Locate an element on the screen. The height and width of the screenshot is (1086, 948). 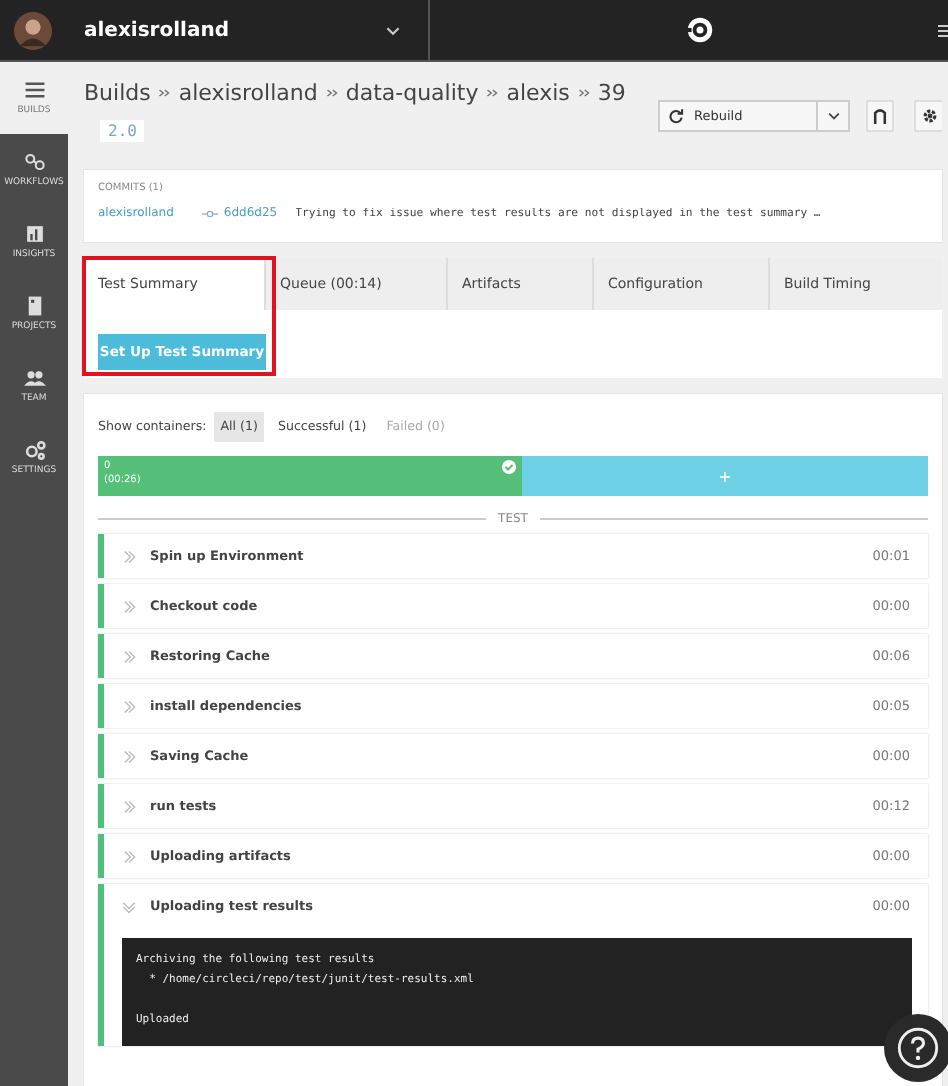
breadcrumb-link: alexis is located at coordinates (538, 93).